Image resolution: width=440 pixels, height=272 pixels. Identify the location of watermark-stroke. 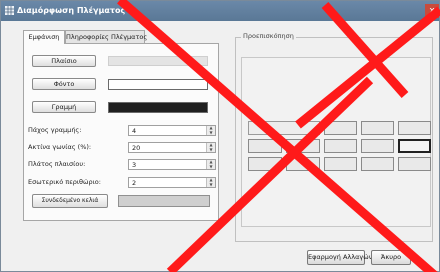
(367, 67).